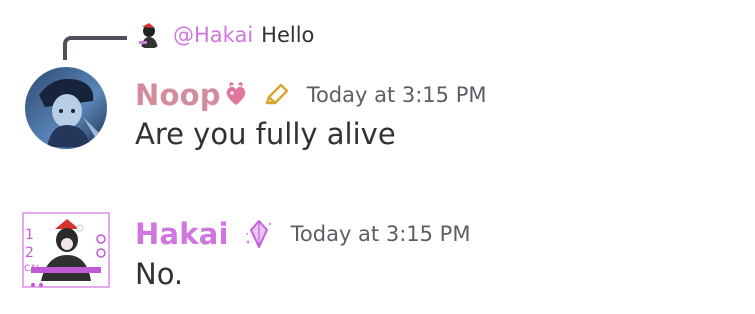 The height and width of the screenshot is (314, 755). What do you see at coordinates (236, 95) in the screenshot?
I see `heart-emoji-icon` at bounding box center [236, 95].